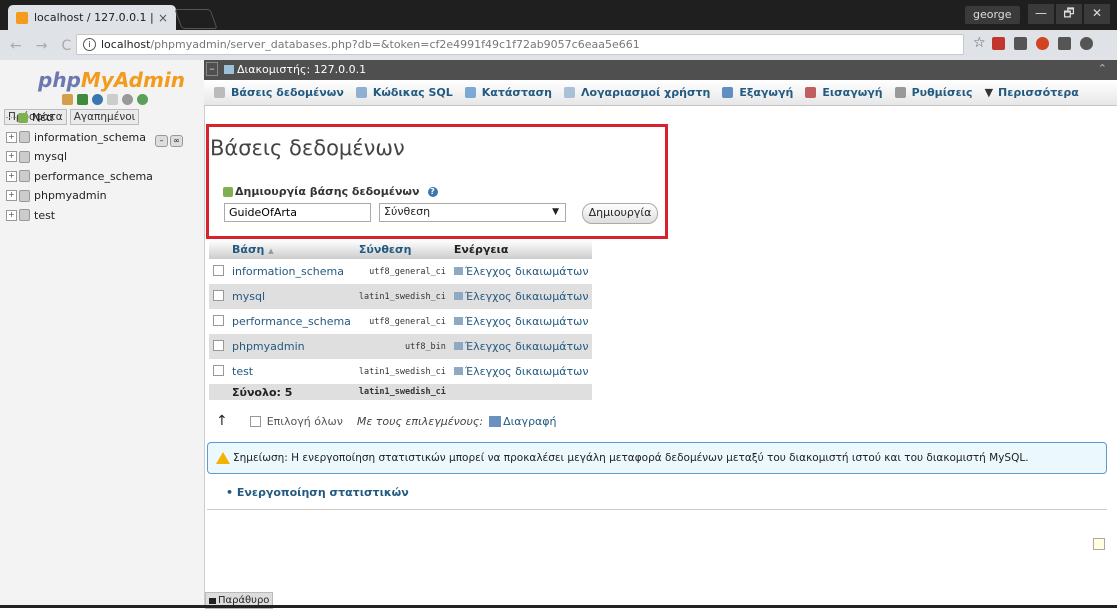  Describe the element at coordinates (521, 249) in the screenshot. I see `column-header-action: Ενέργεια` at that location.